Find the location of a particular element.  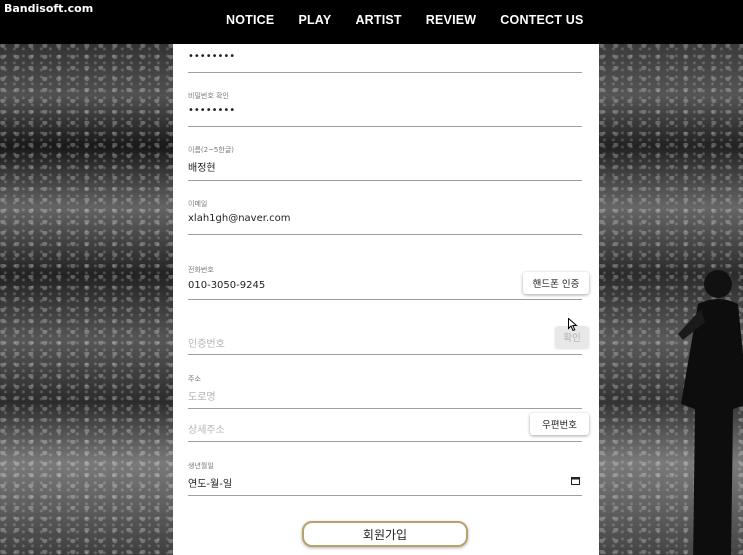

phone-verify-button: 핸드폰 인증 is located at coordinates (556, 283).